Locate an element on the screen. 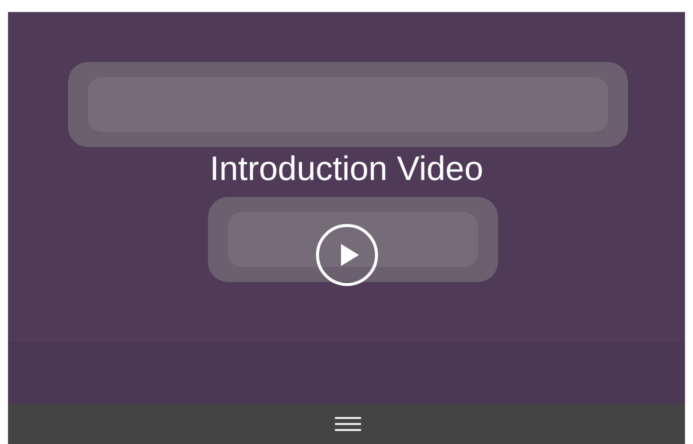 This screenshot has width=693, height=444. video-title: Introduction Video is located at coordinates (347, 169).